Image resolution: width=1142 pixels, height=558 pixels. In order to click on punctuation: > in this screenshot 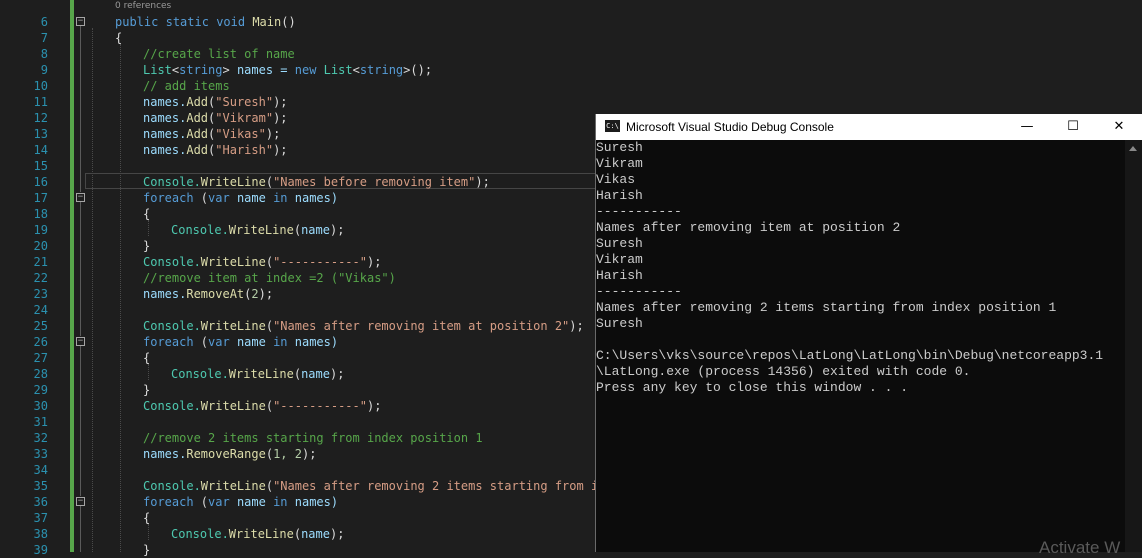, I will do `click(226, 70)`.